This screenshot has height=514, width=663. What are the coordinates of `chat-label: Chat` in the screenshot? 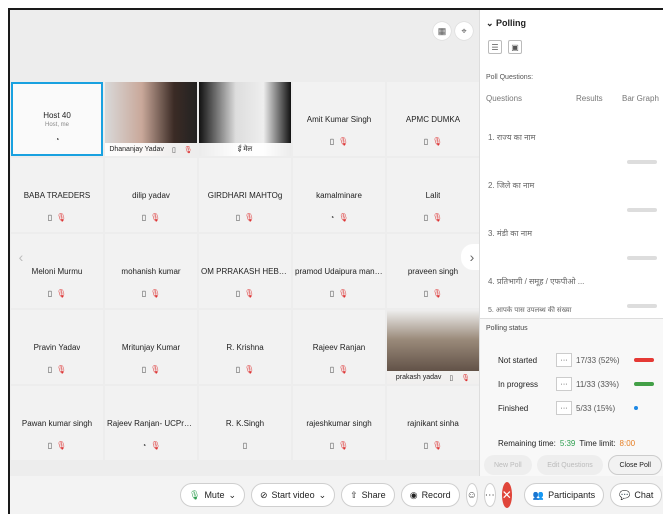 It's located at (644, 495).